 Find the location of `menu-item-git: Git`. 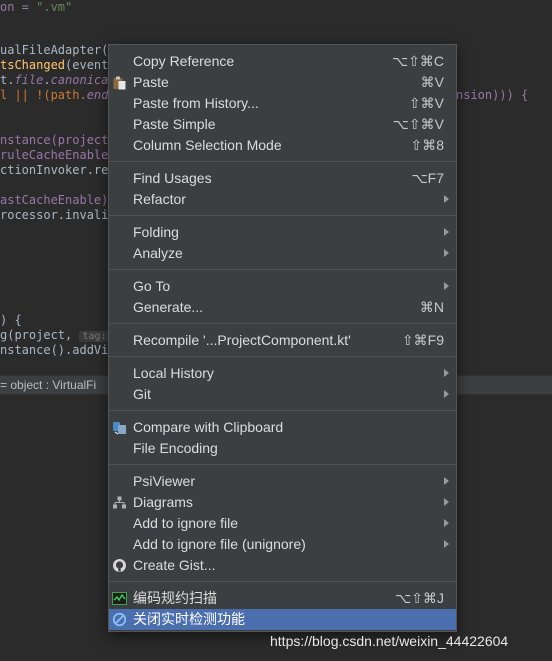

menu-item-git: Git is located at coordinates (282, 394).